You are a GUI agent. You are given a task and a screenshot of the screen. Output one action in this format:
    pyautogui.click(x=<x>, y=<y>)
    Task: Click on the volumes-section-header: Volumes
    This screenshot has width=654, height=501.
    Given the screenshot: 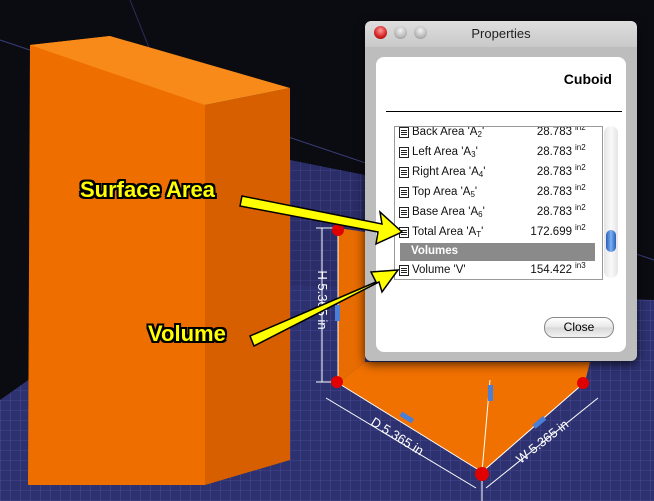 What is the action you would take?
    pyautogui.click(x=497, y=252)
    